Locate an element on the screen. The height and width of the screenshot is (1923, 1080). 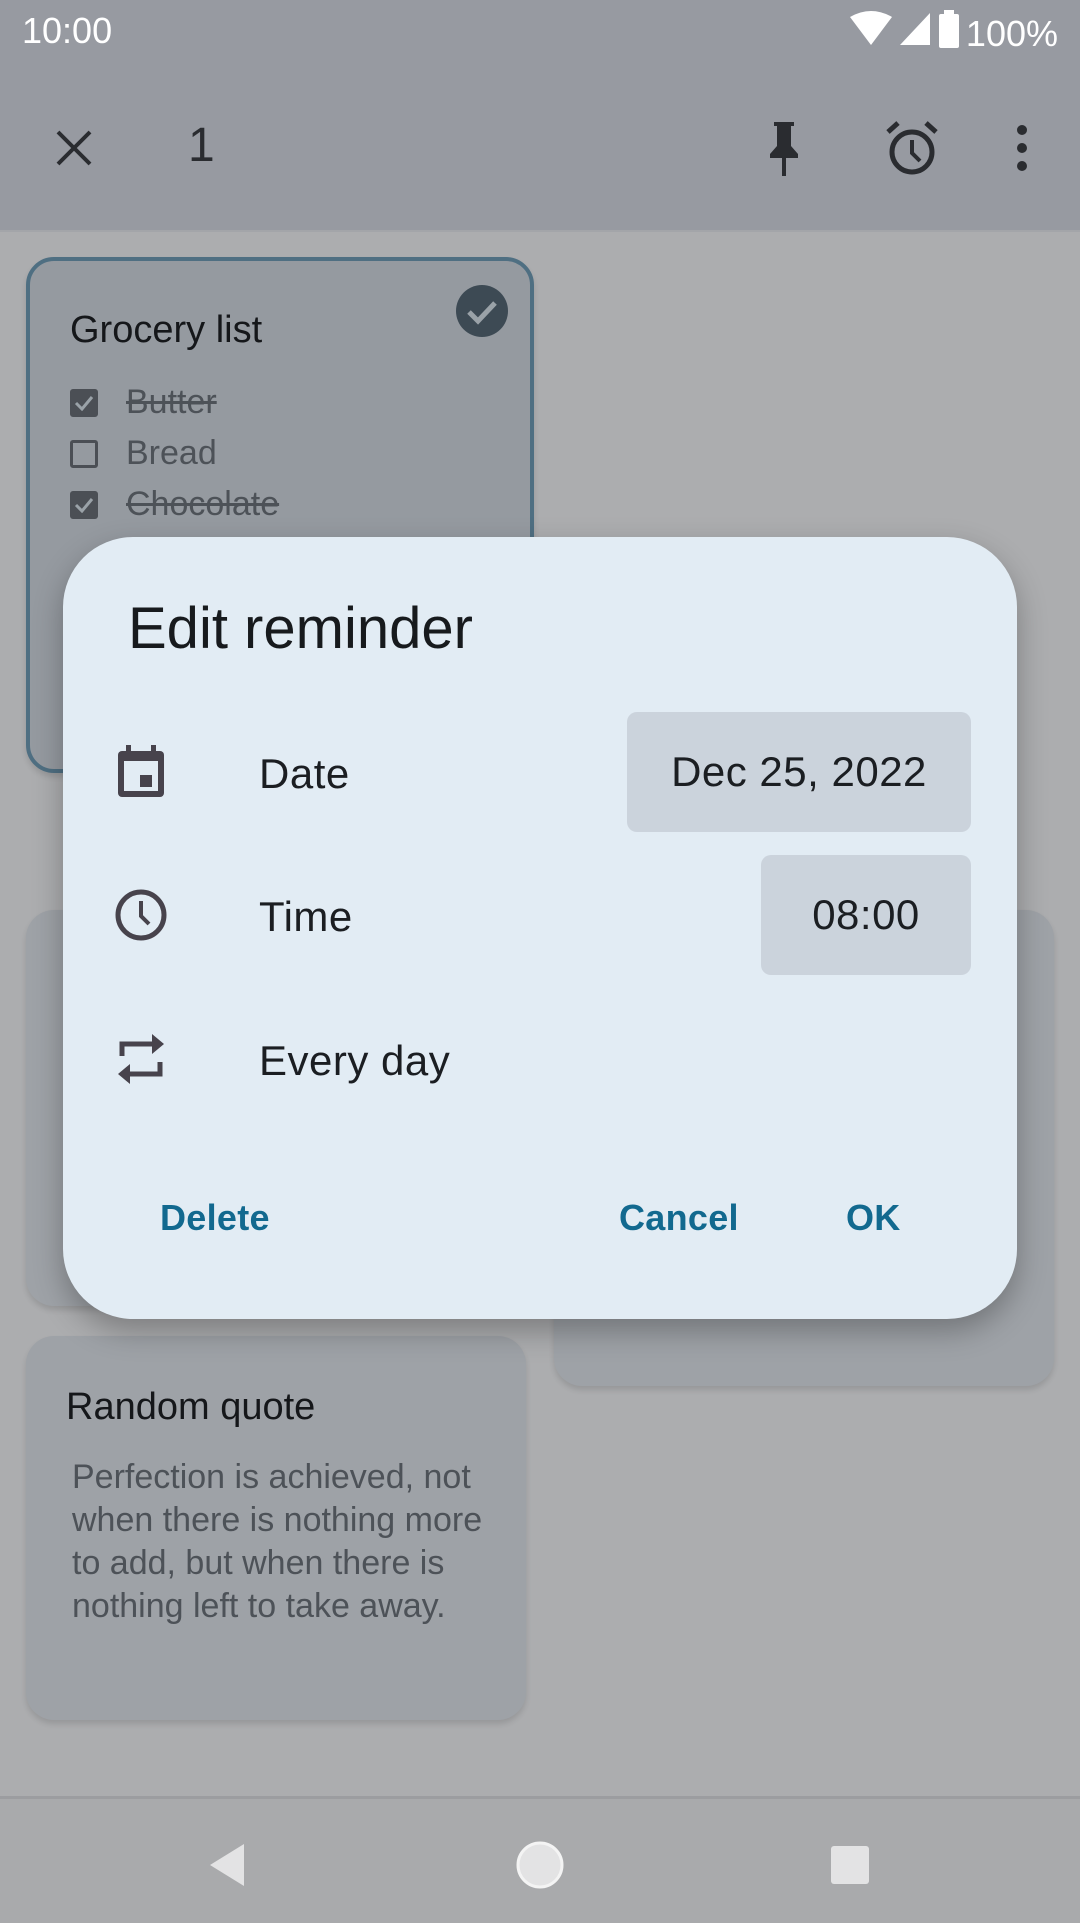
more-vert-icon is located at coordinates (1022, 148).